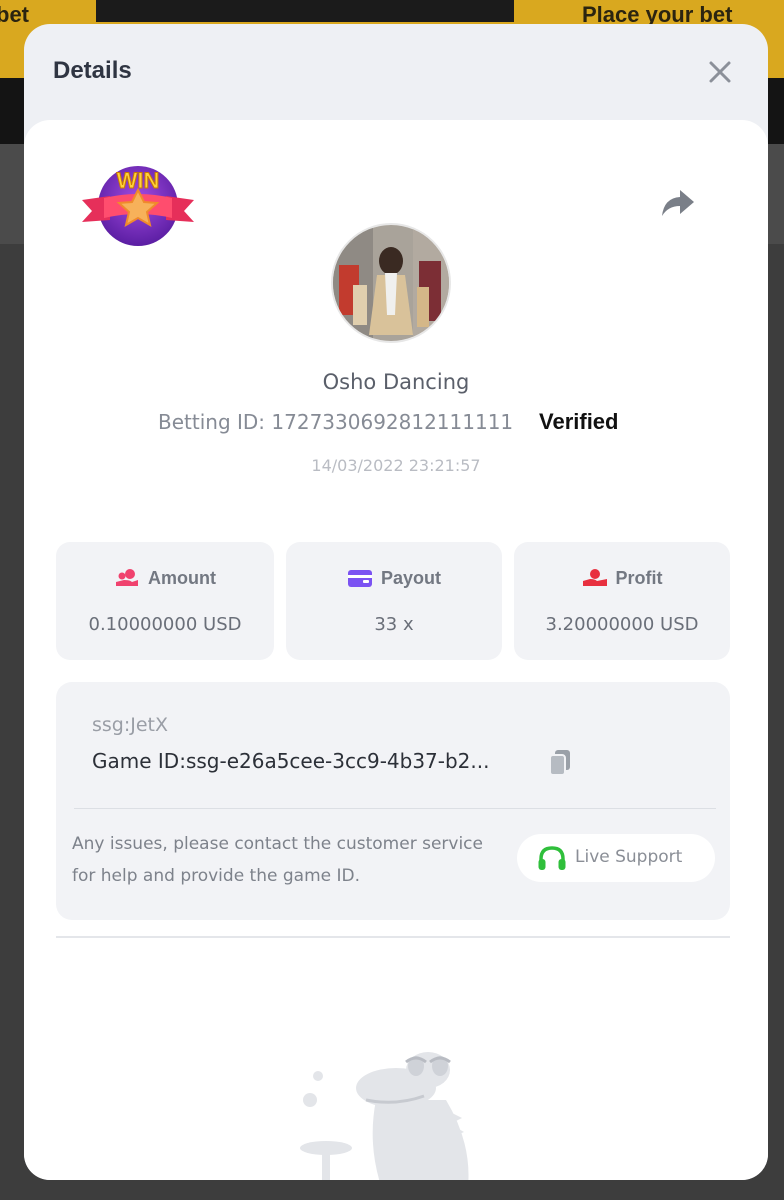  I want to click on amount-label: Amount, so click(182, 578).